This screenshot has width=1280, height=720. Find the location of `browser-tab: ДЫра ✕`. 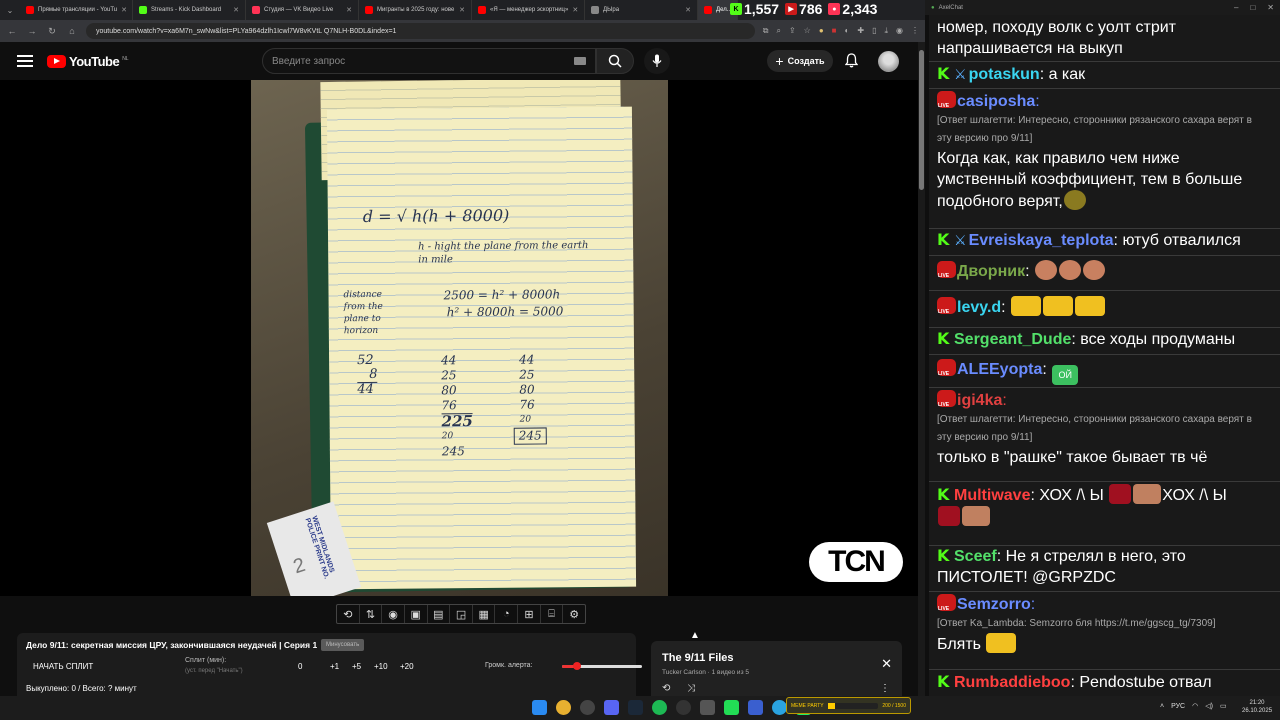

browser-tab: ДЫра ✕ is located at coordinates (641, 10).